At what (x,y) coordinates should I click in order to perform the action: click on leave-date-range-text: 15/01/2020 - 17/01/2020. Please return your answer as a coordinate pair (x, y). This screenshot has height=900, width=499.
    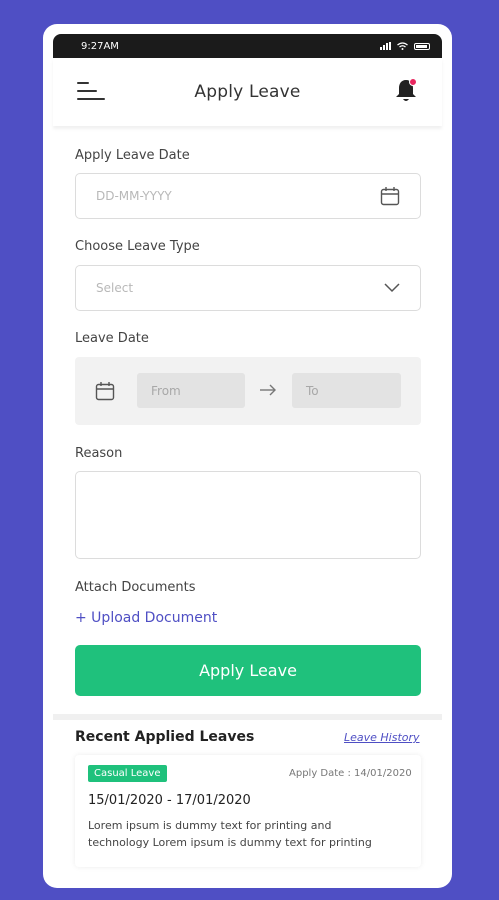
    Looking at the image, I should click on (169, 800).